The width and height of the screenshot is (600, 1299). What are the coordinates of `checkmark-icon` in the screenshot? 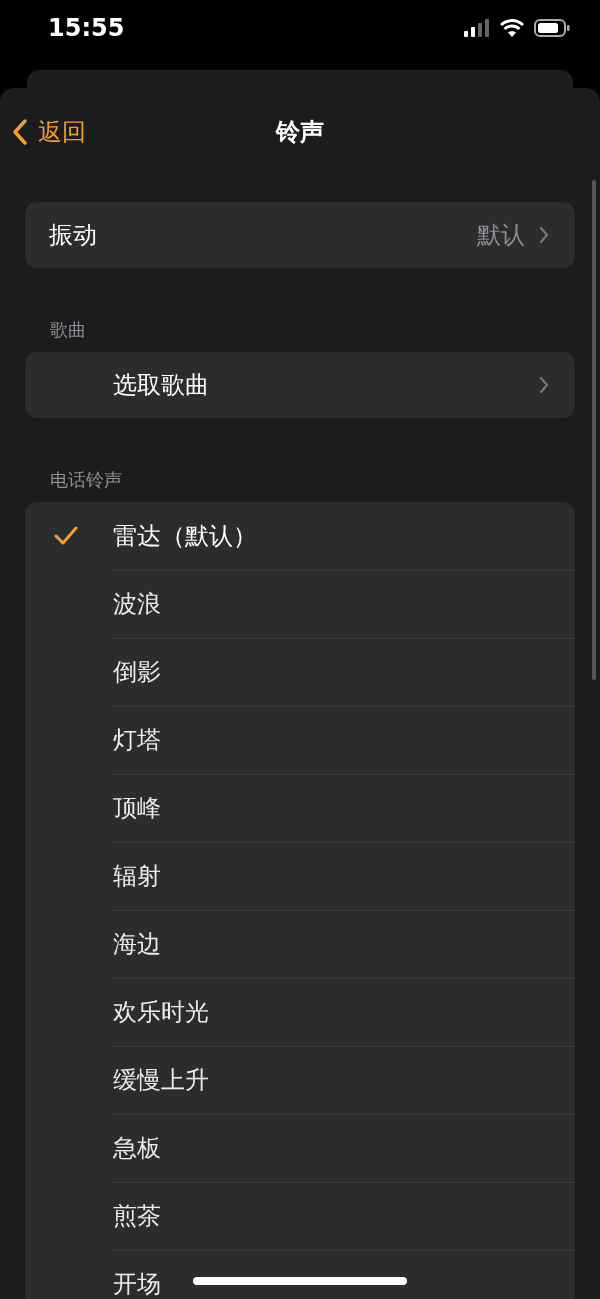 It's located at (66, 536).